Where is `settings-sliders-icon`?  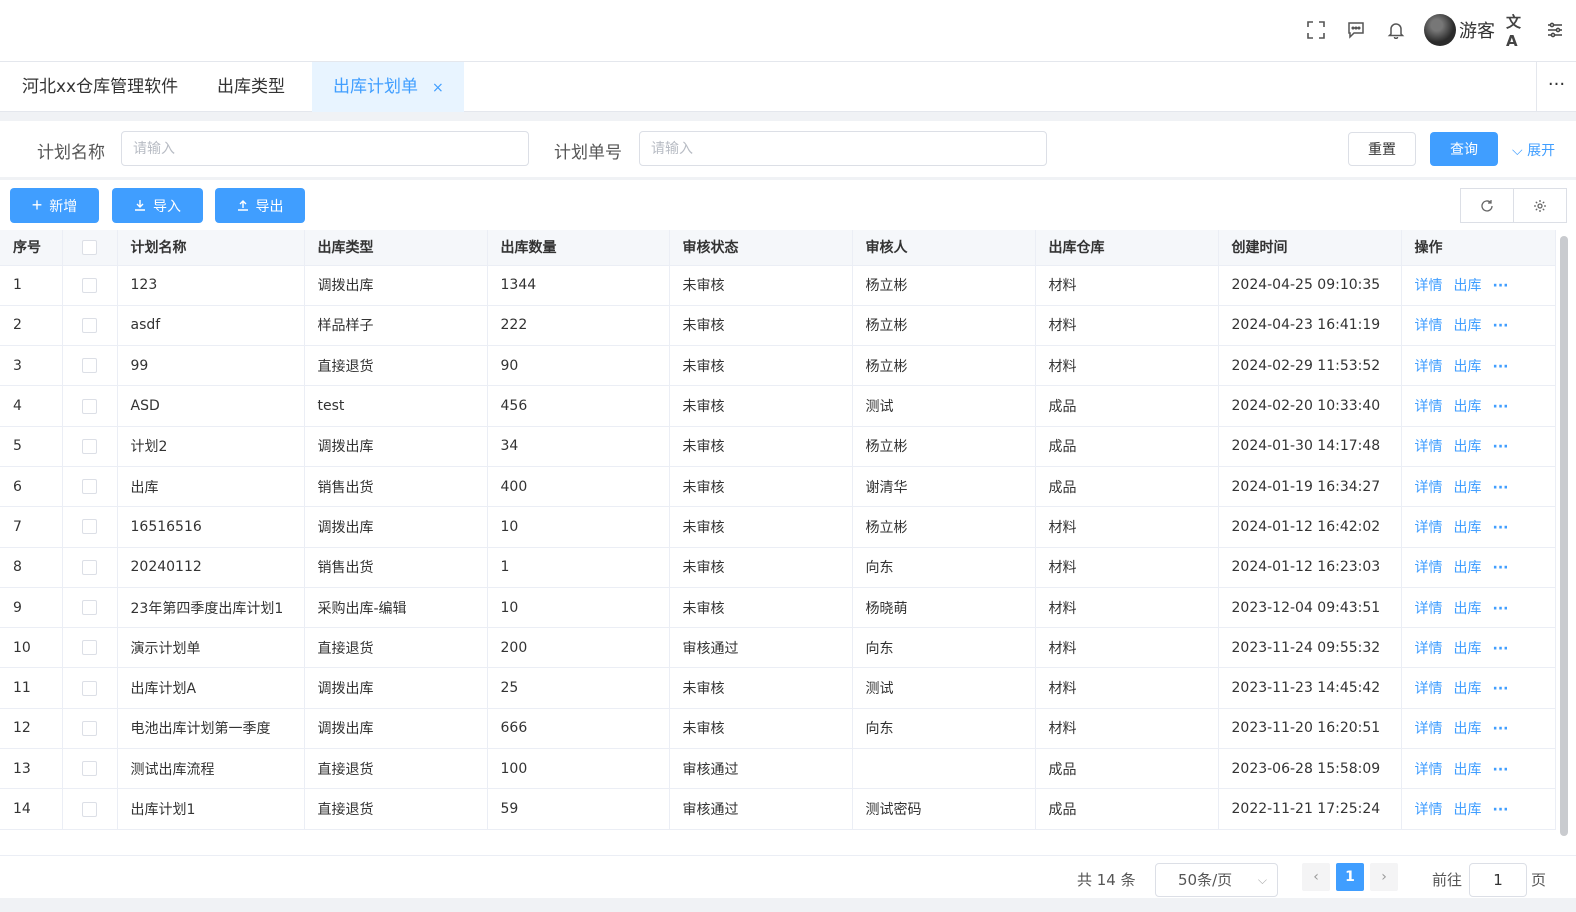
settings-sliders-icon is located at coordinates (1555, 30).